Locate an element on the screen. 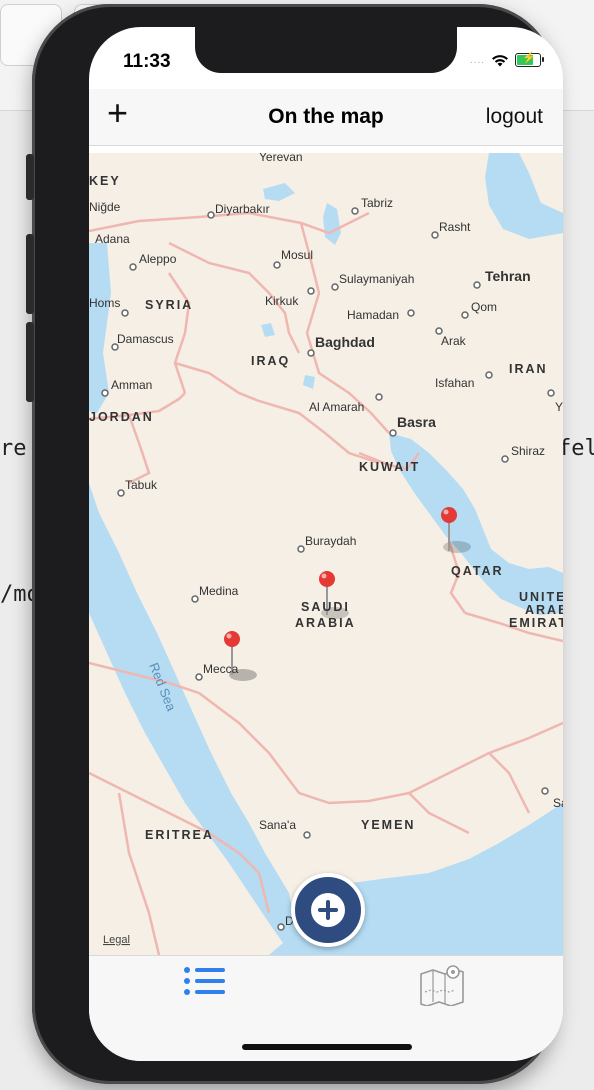  status-time: 11:33 is located at coordinates (147, 61).